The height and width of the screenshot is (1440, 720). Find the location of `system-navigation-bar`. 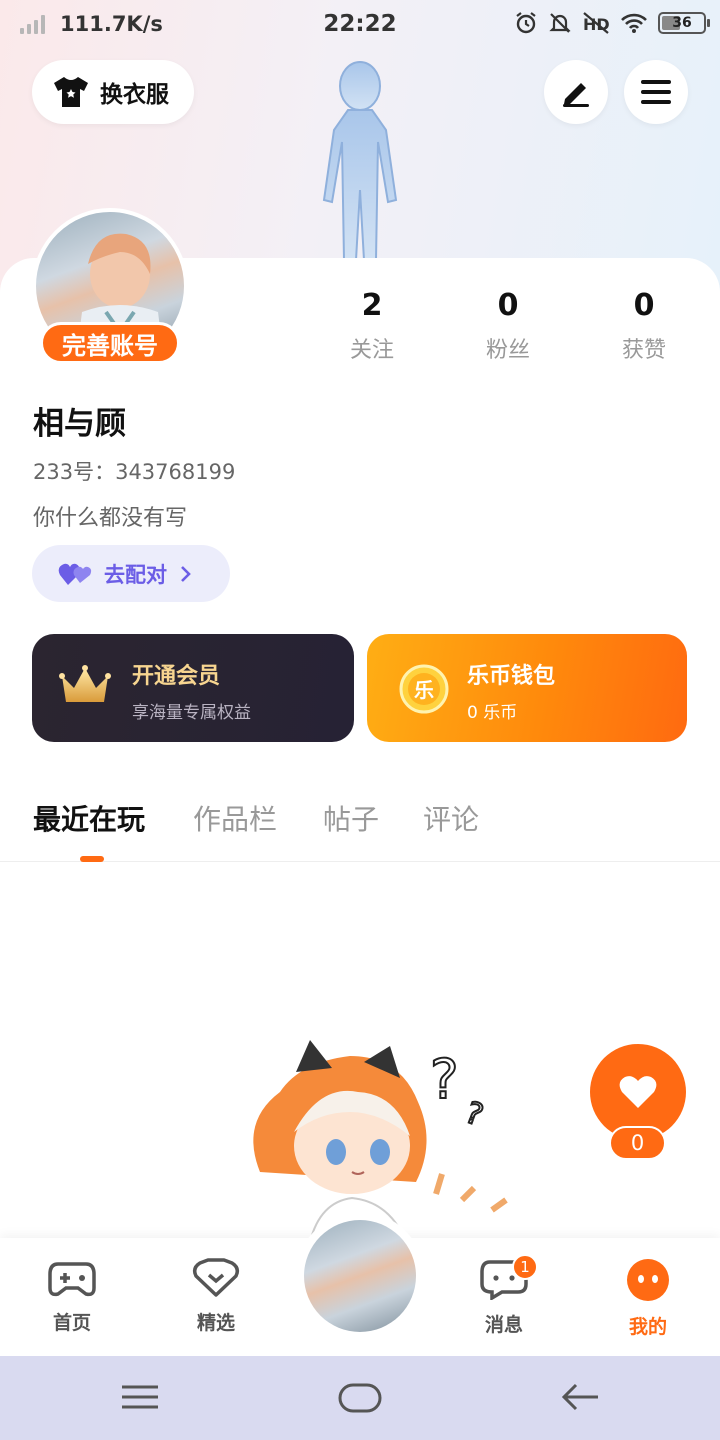

system-navigation-bar is located at coordinates (360, 1398).